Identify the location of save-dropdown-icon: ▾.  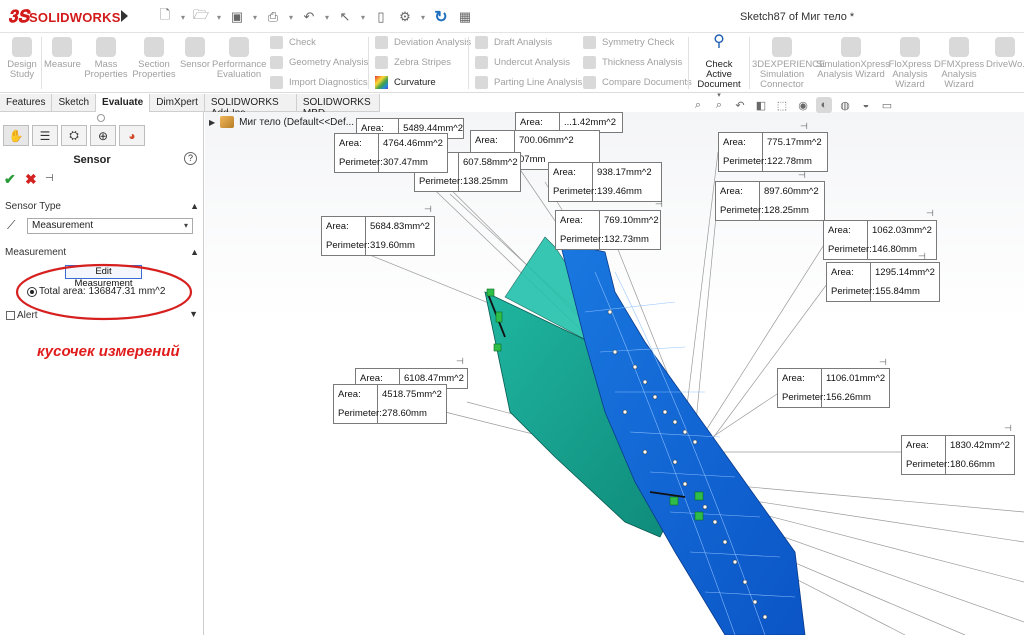
(255, 17).